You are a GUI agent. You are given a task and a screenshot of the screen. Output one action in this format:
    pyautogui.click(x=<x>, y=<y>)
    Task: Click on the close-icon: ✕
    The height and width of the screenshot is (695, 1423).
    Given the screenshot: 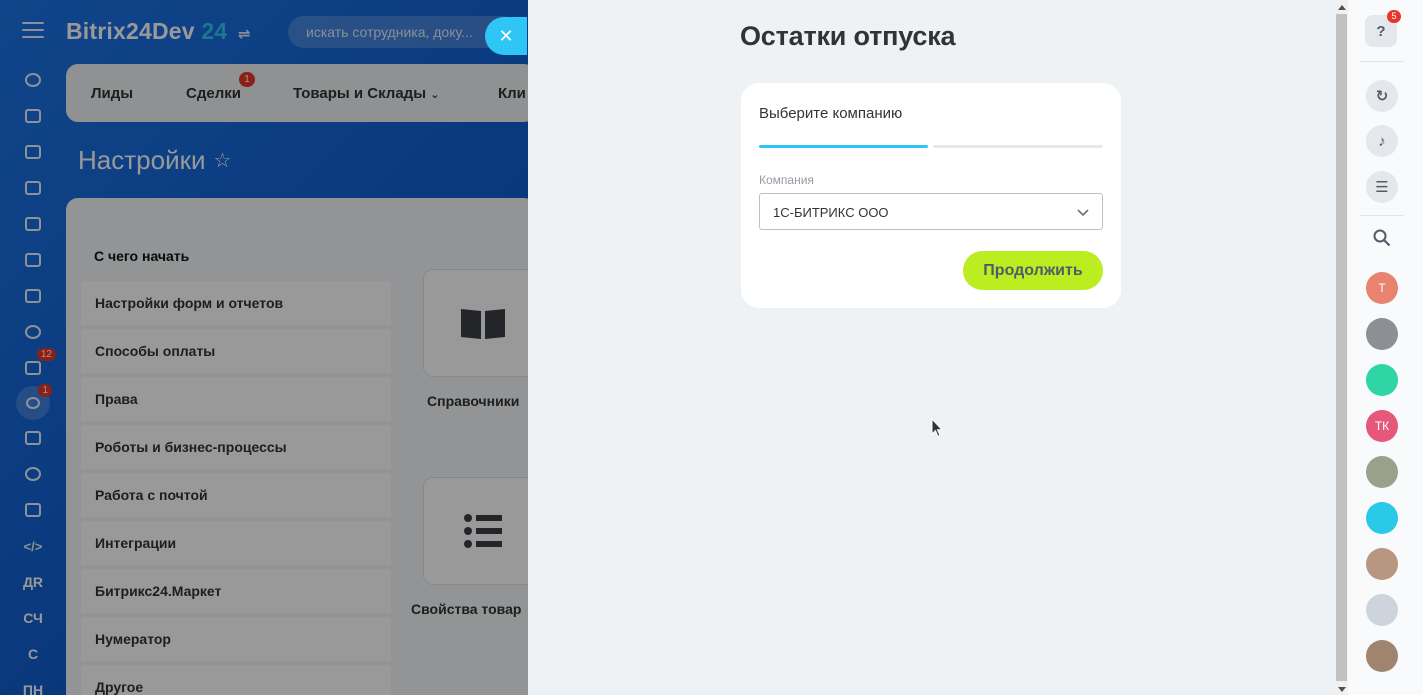 What is the action you would take?
    pyautogui.click(x=506, y=35)
    